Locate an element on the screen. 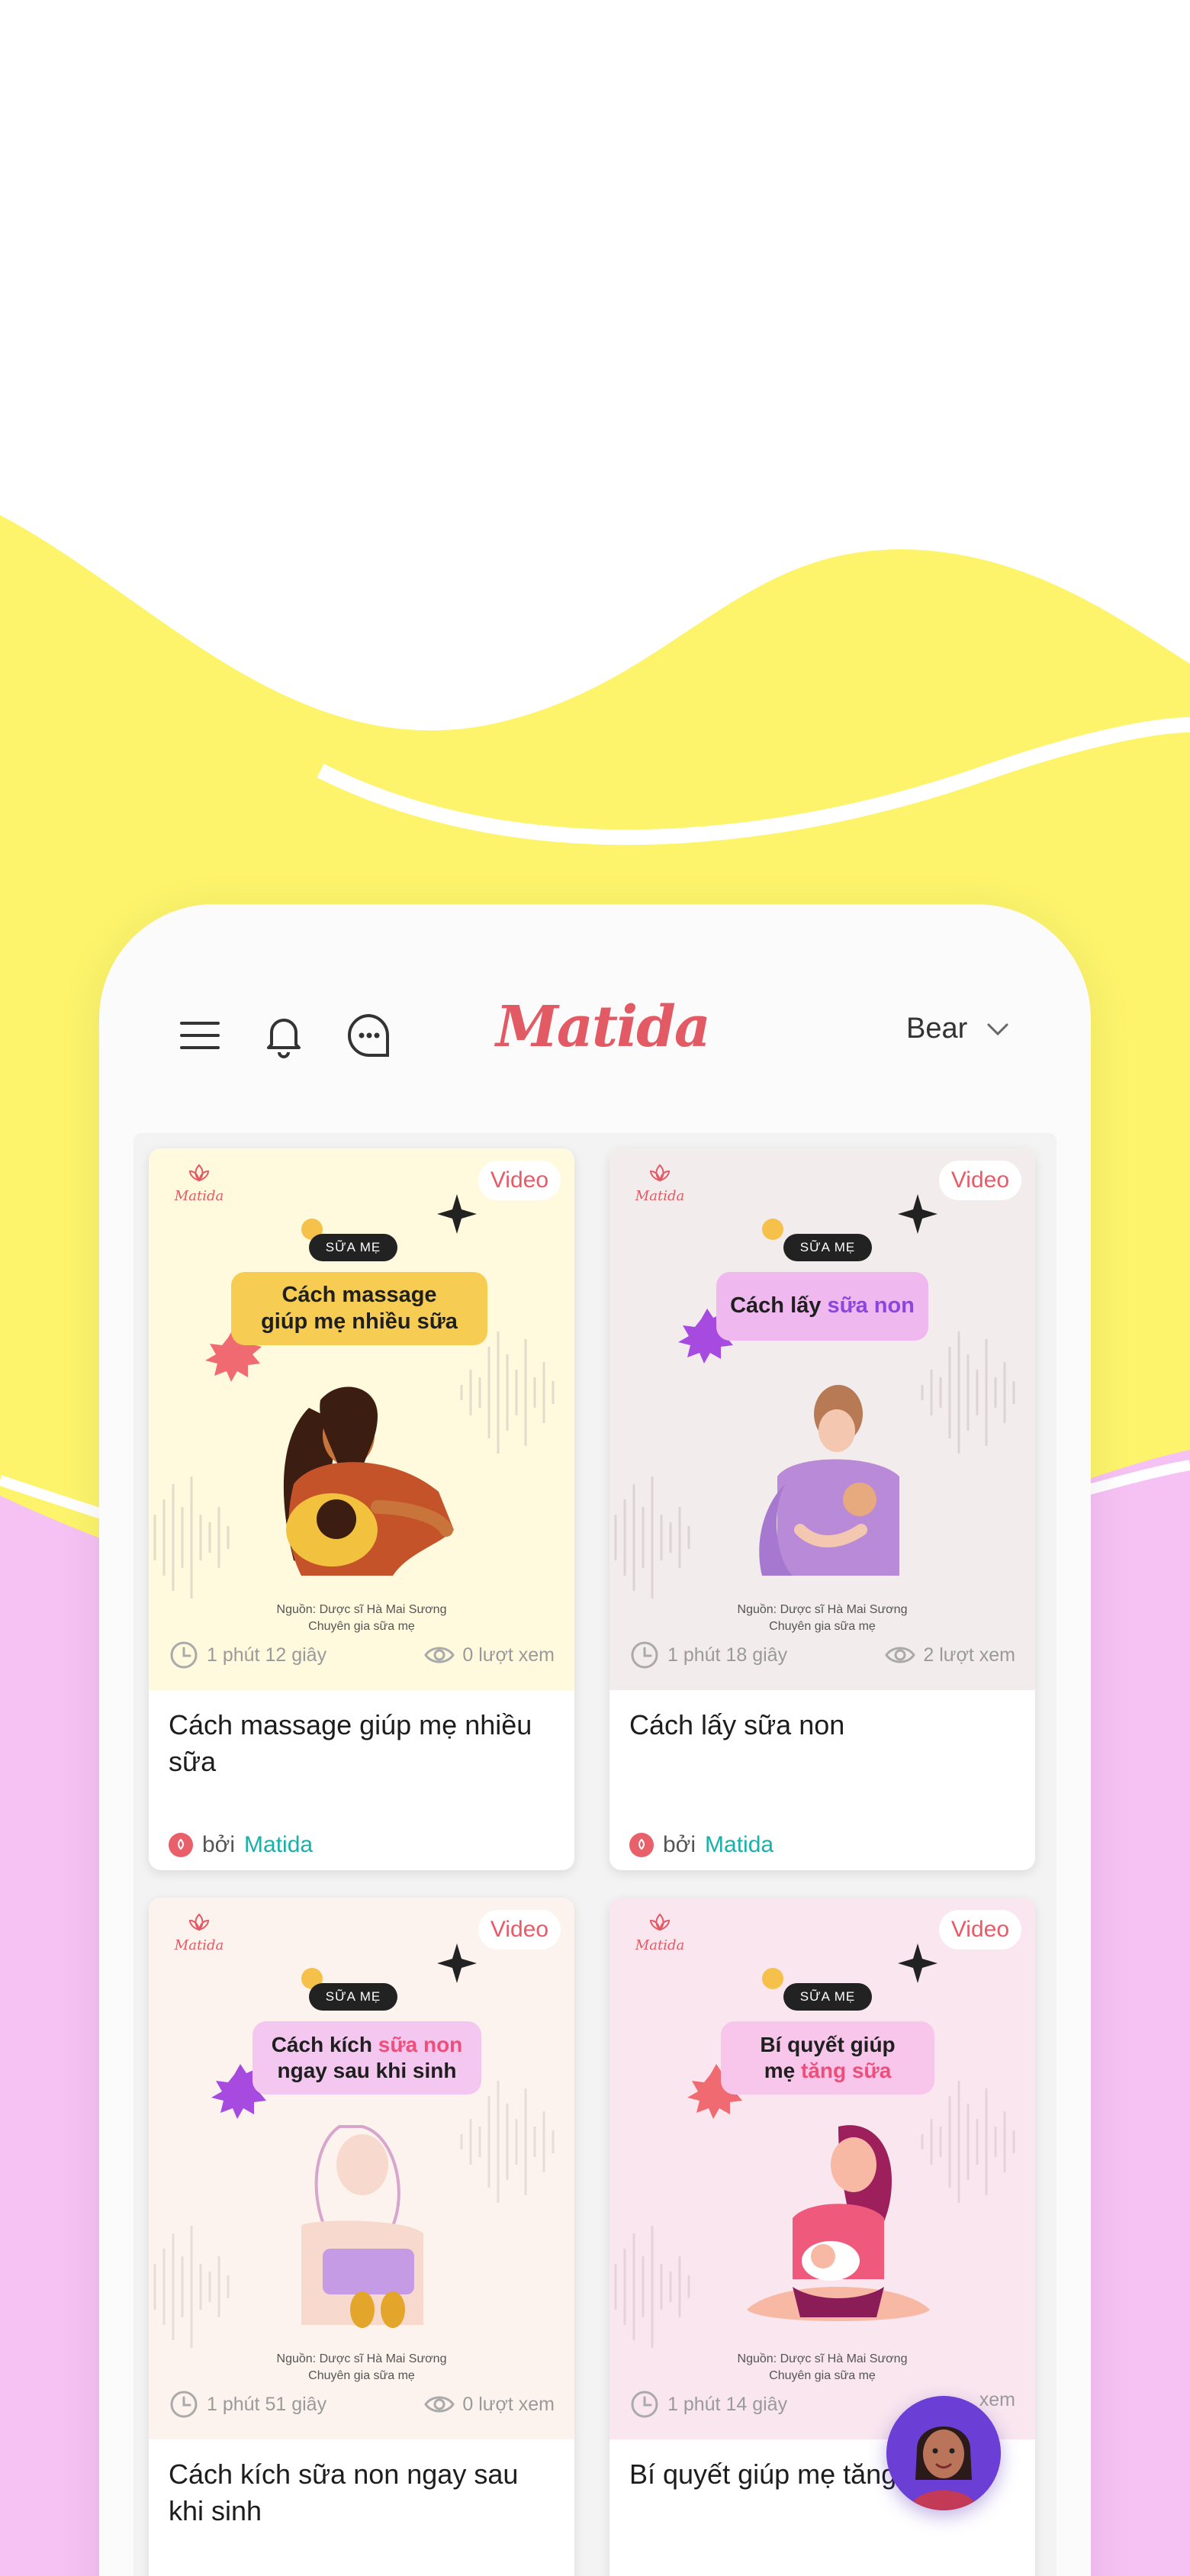 This screenshot has width=1190, height=2576. card-title: Cách lấy sữa non is located at coordinates (737, 1724).